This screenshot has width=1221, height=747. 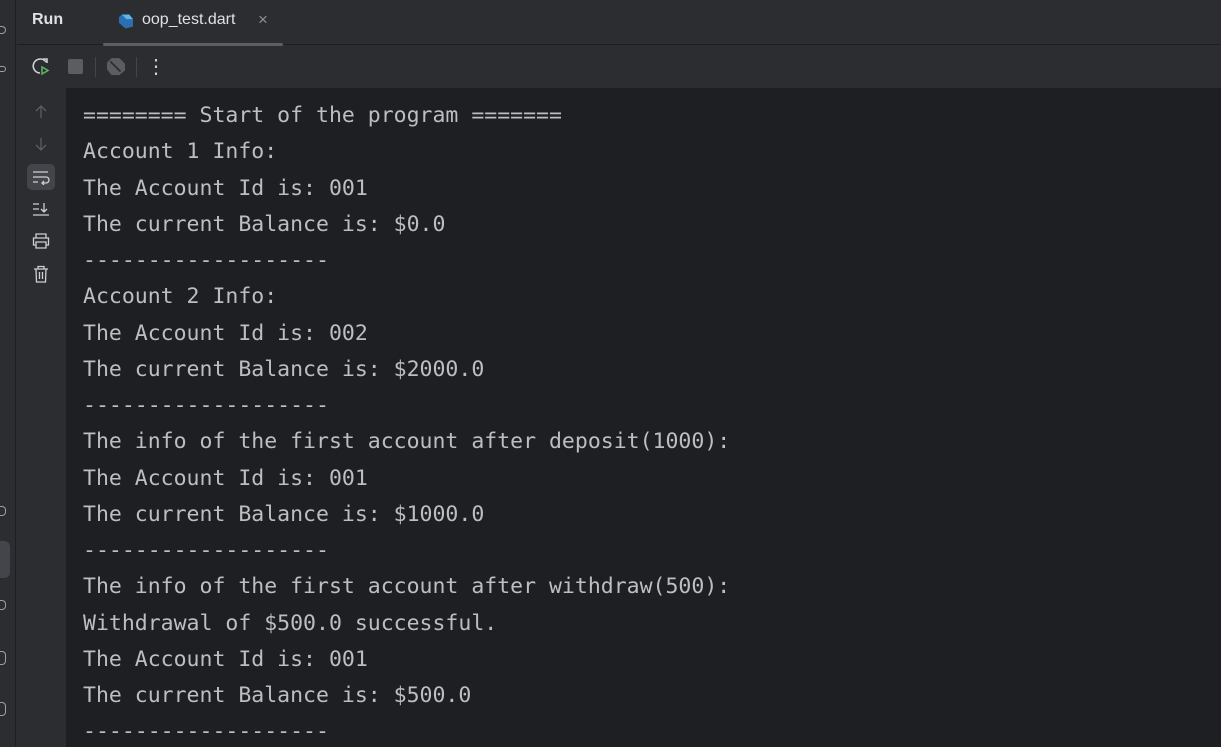 I want to click on console-line: The Account Id is: 002, so click(x=225, y=333).